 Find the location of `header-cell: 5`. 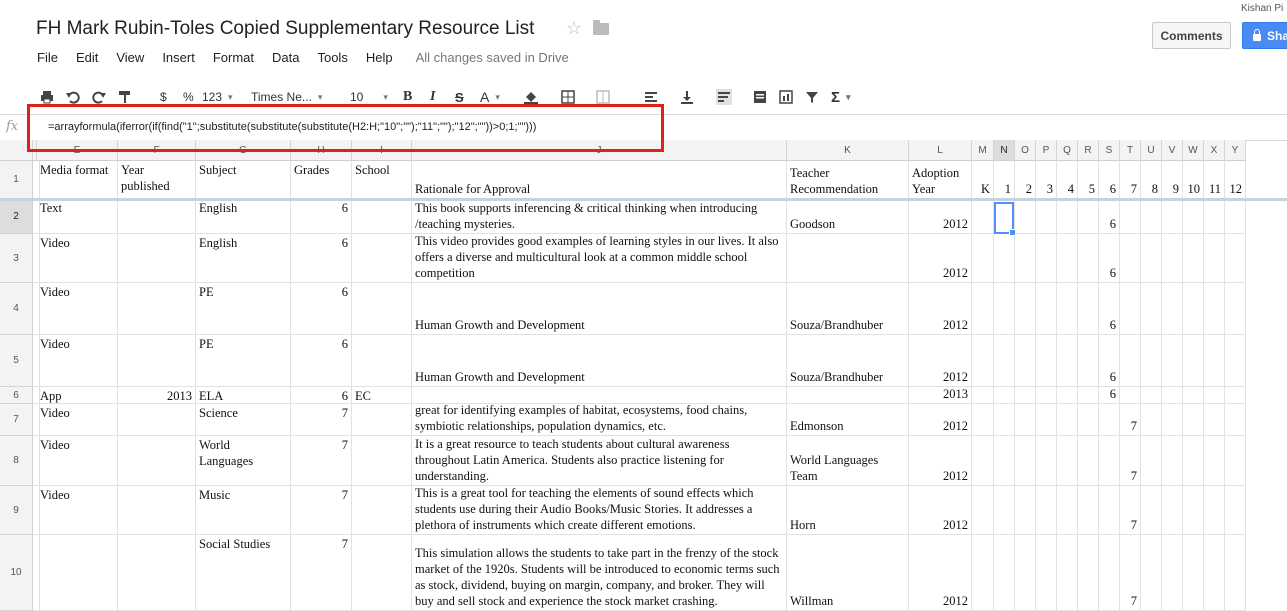

header-cell: 5 is located at coordinates (1088, 180).